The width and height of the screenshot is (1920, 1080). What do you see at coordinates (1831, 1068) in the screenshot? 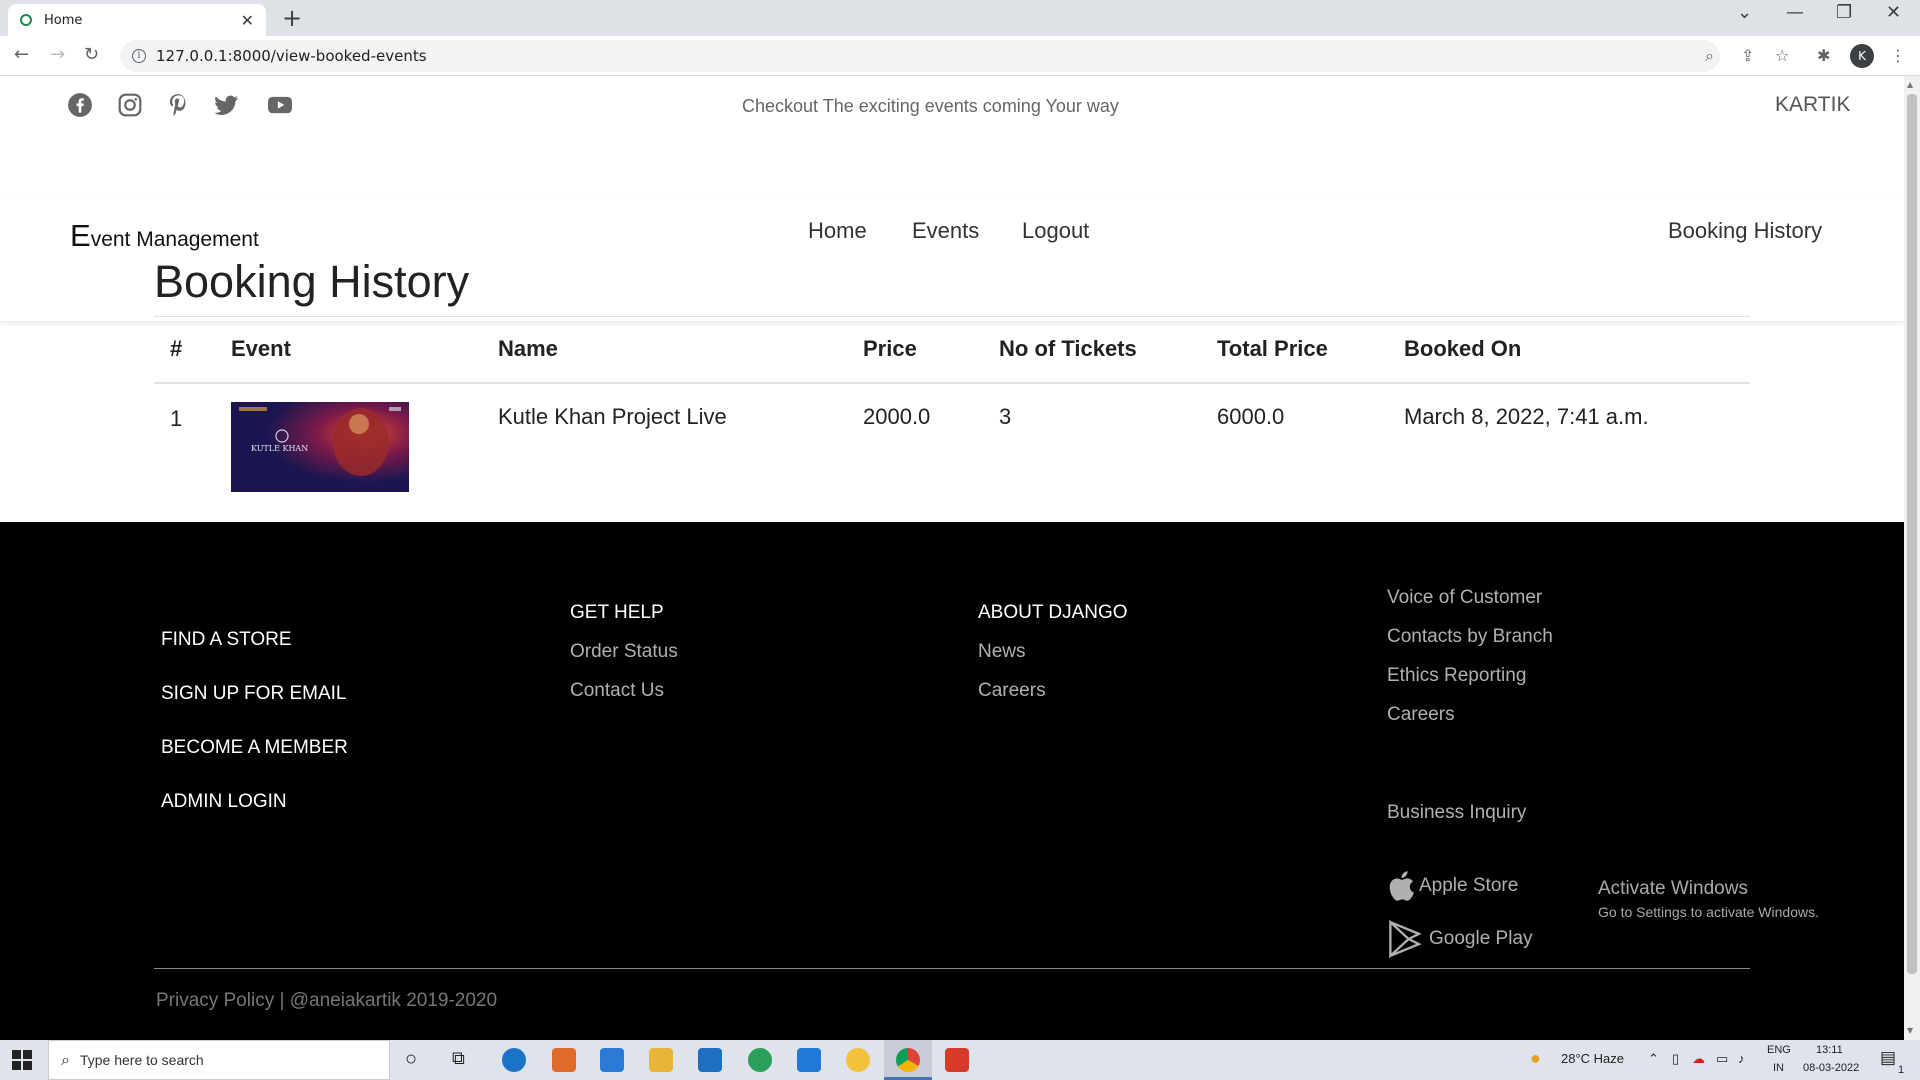
I see `clock-date: 08-03-2022` at bounding box center [1831, 1068].